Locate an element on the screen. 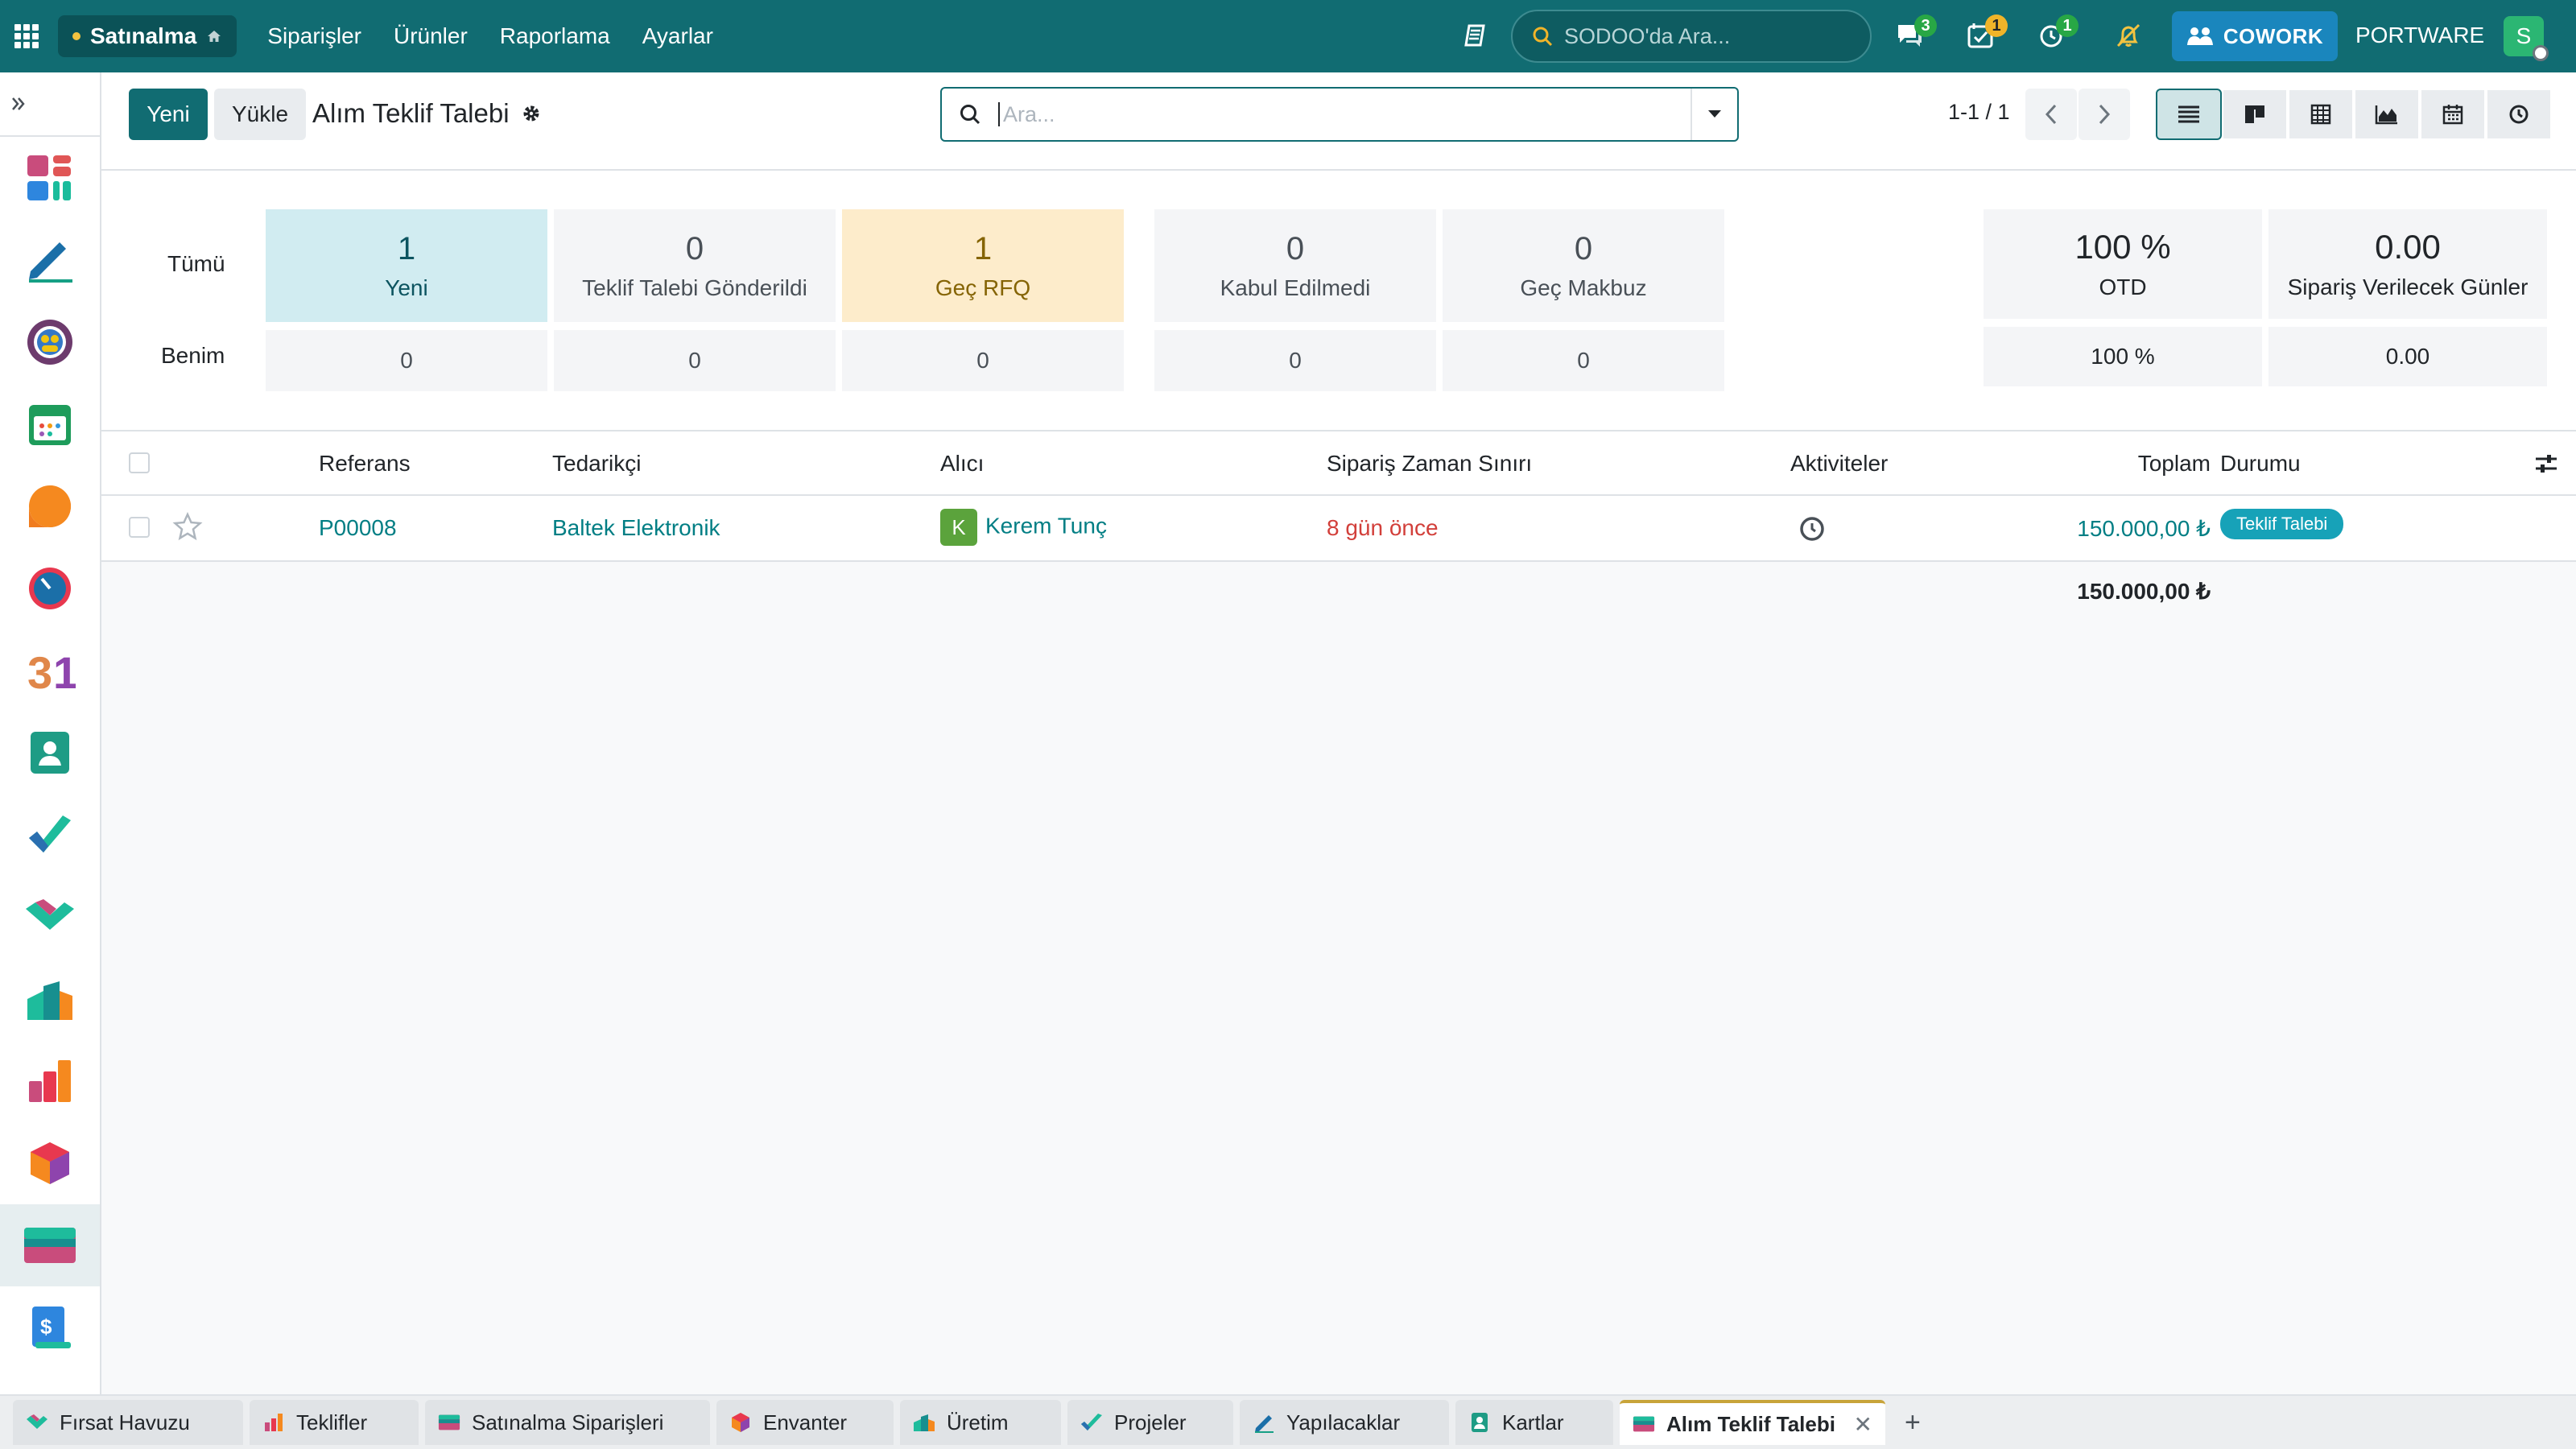  sidebar-app-calendar-31: 31 is located at coordinates (50, 671).